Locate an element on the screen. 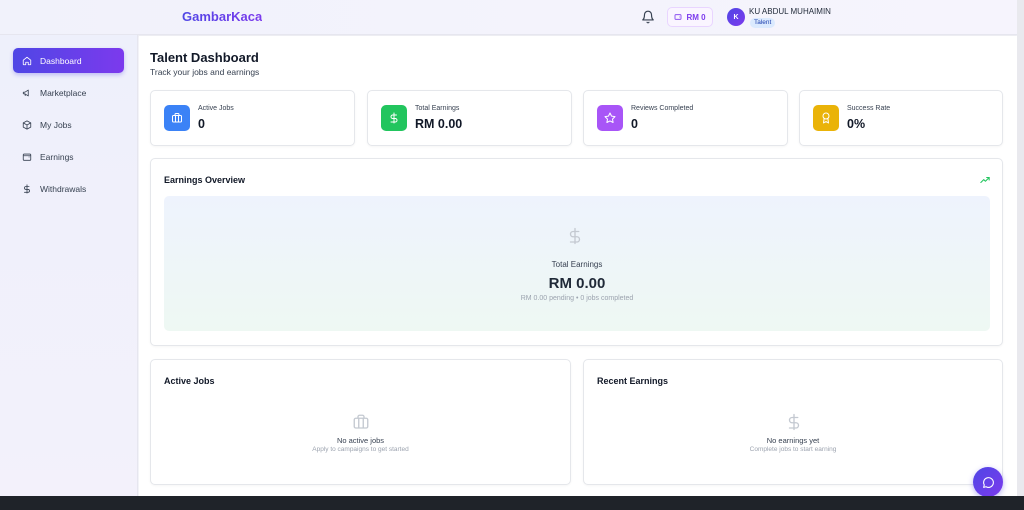 The image size is (1024, 510). stat-card-total-earnings: Total Earnings RM 0.00 is located at coordinates (469, 118).